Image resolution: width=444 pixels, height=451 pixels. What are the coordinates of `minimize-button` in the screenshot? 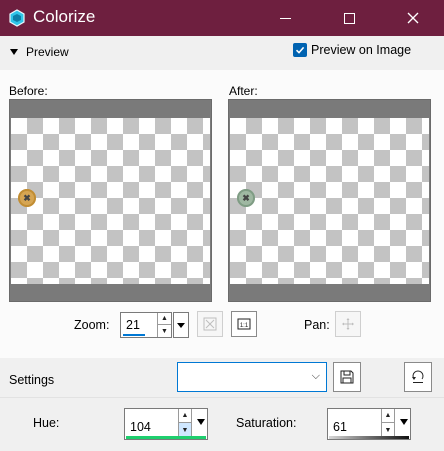 It's located at (285, 18).